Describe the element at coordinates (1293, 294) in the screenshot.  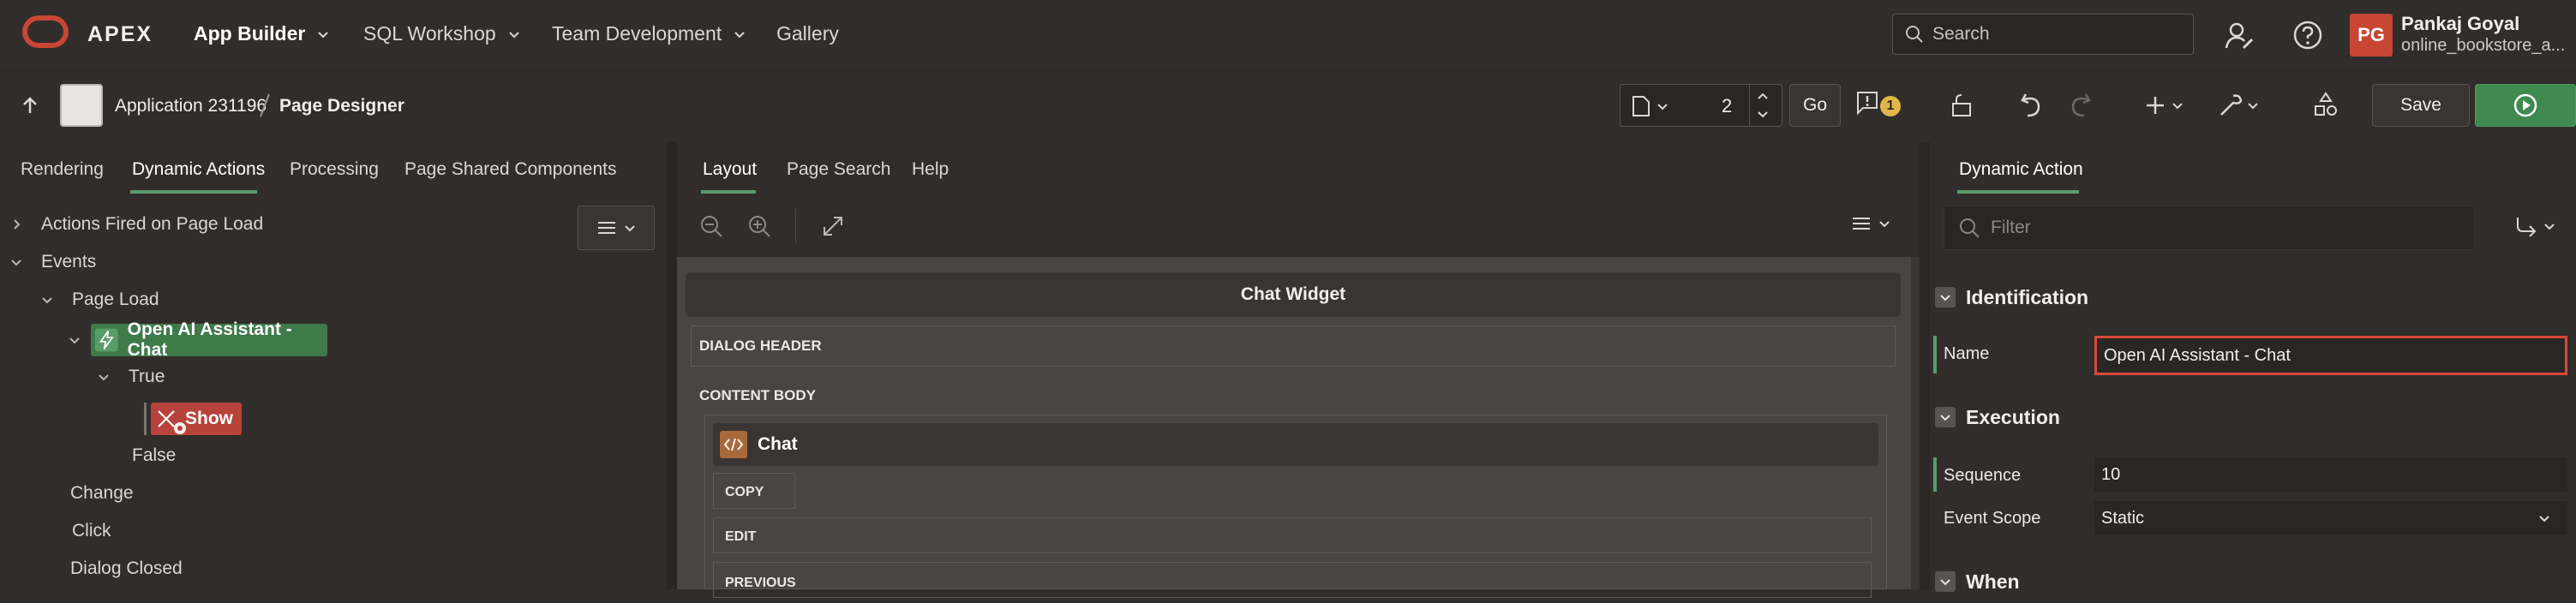
I see `region-chat-widget: Chat Widget` at that location.